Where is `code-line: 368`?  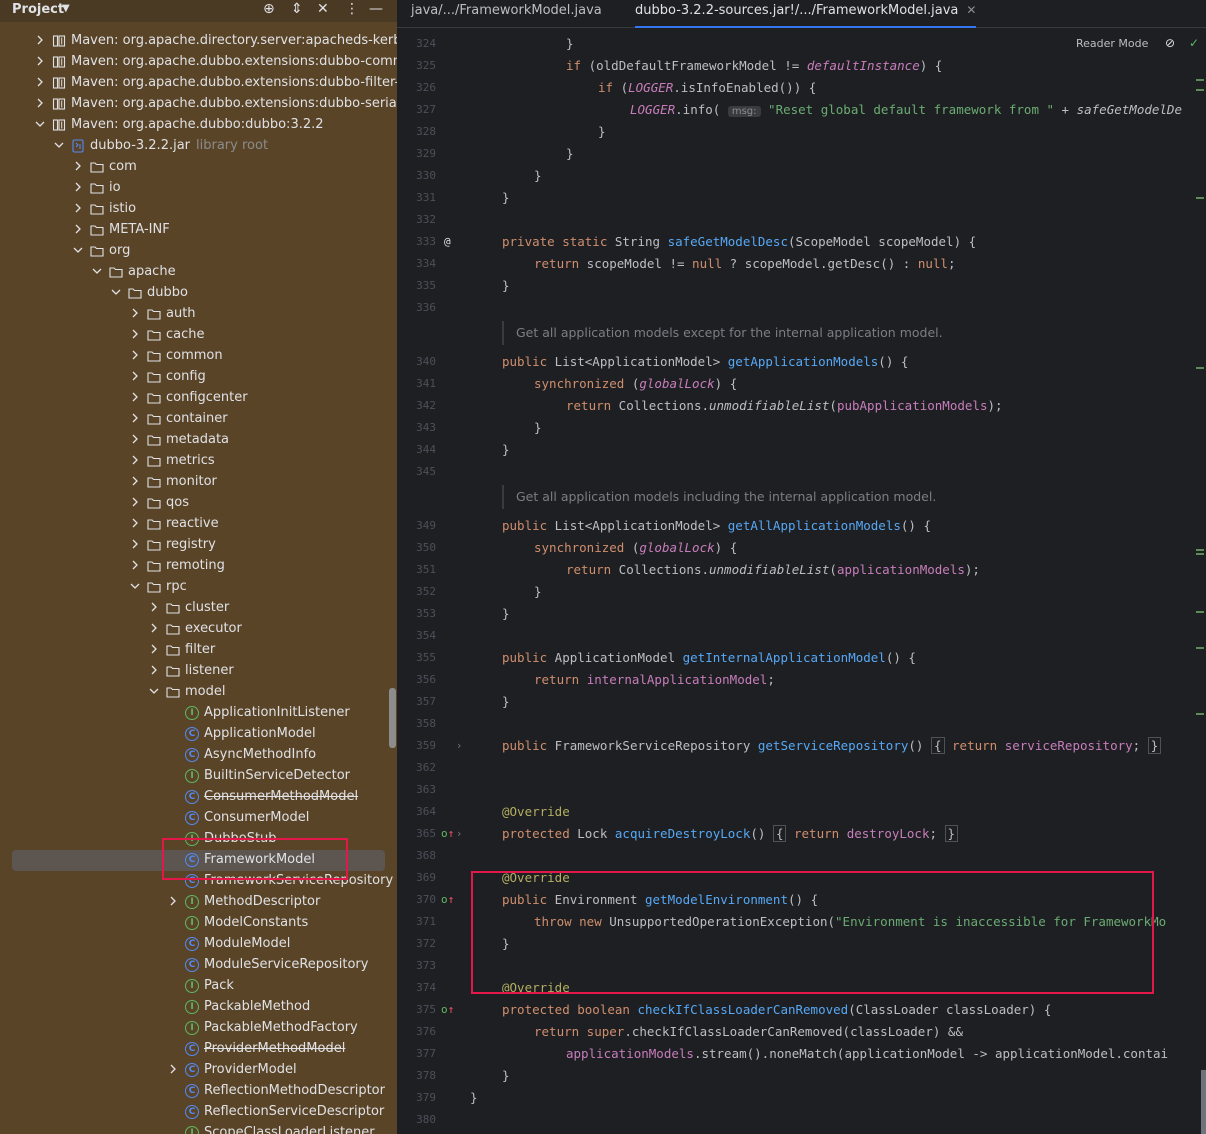 code-line: 368 is located at coordinates (801, 856).